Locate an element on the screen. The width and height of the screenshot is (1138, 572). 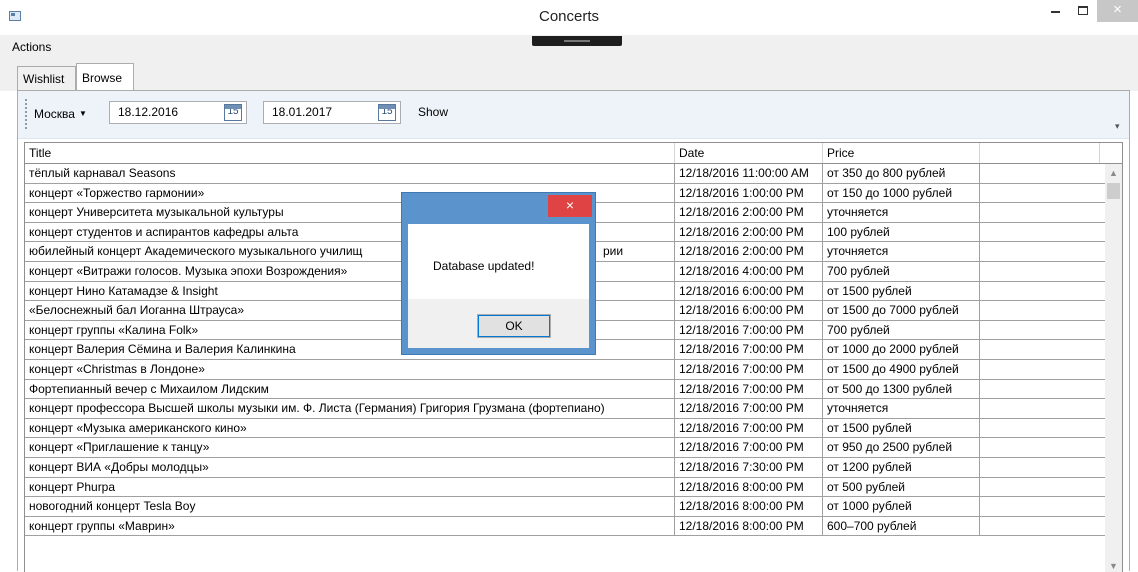
menu-actions: Actions is located at coordinates (31, 47).